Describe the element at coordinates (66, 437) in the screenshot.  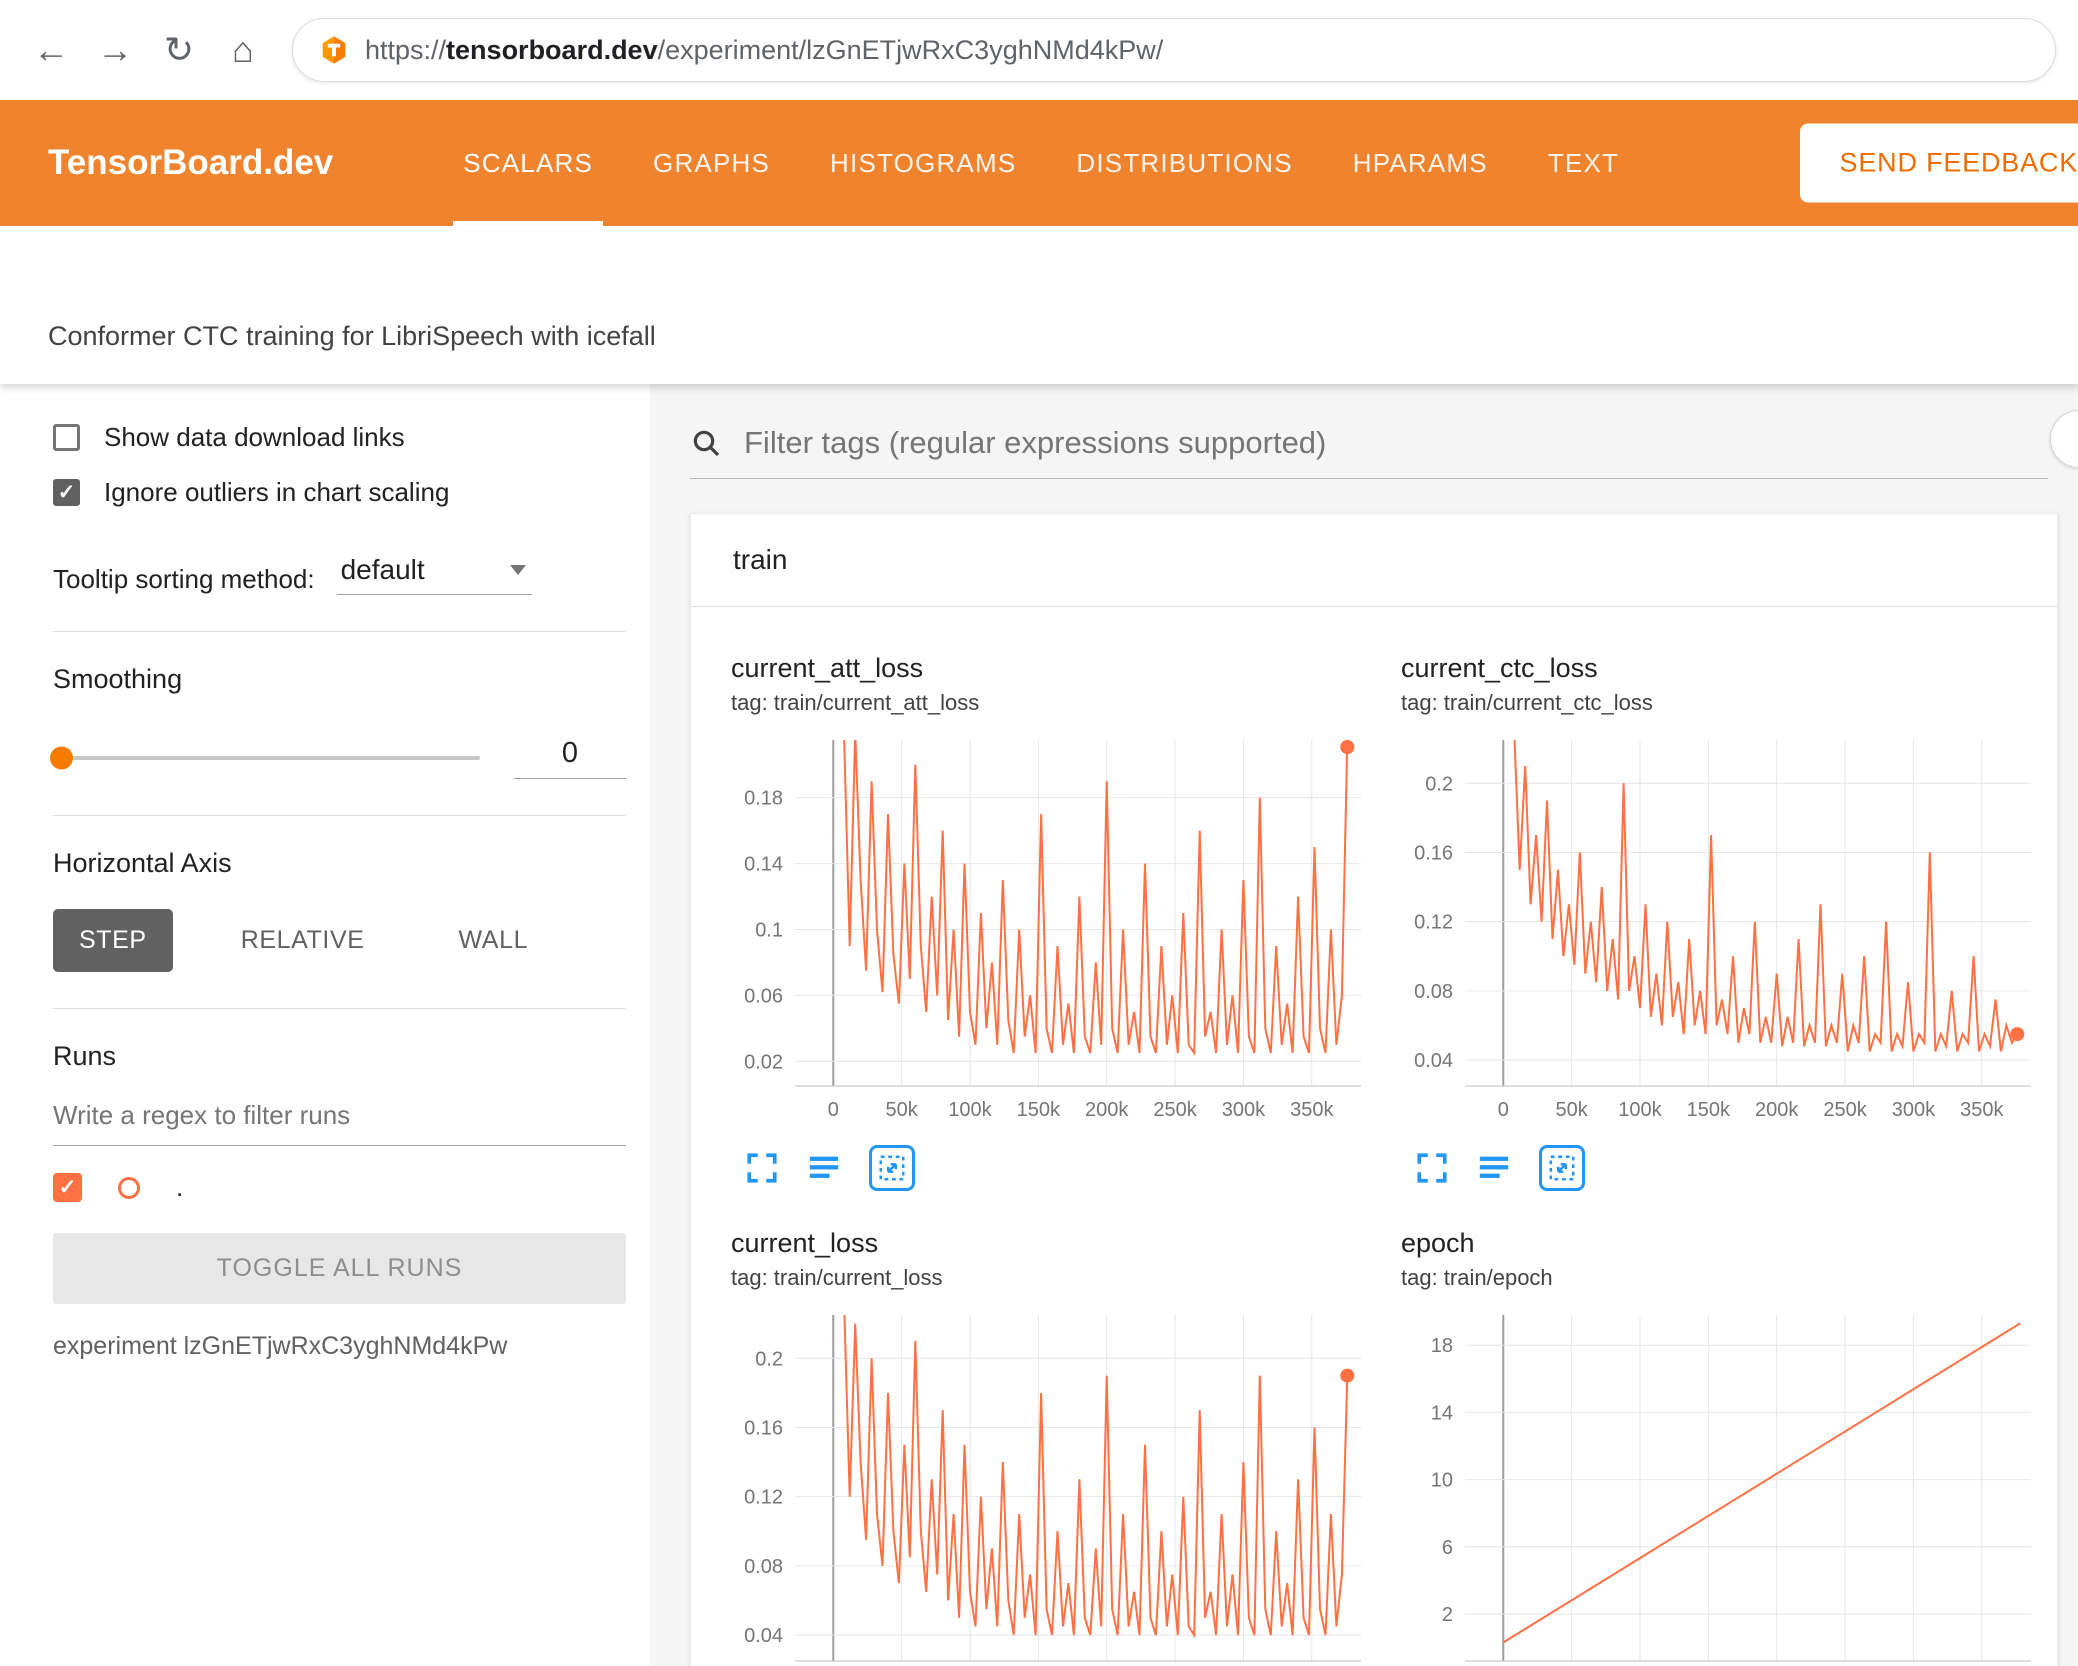
I see `show-download-checkbox` at that location.